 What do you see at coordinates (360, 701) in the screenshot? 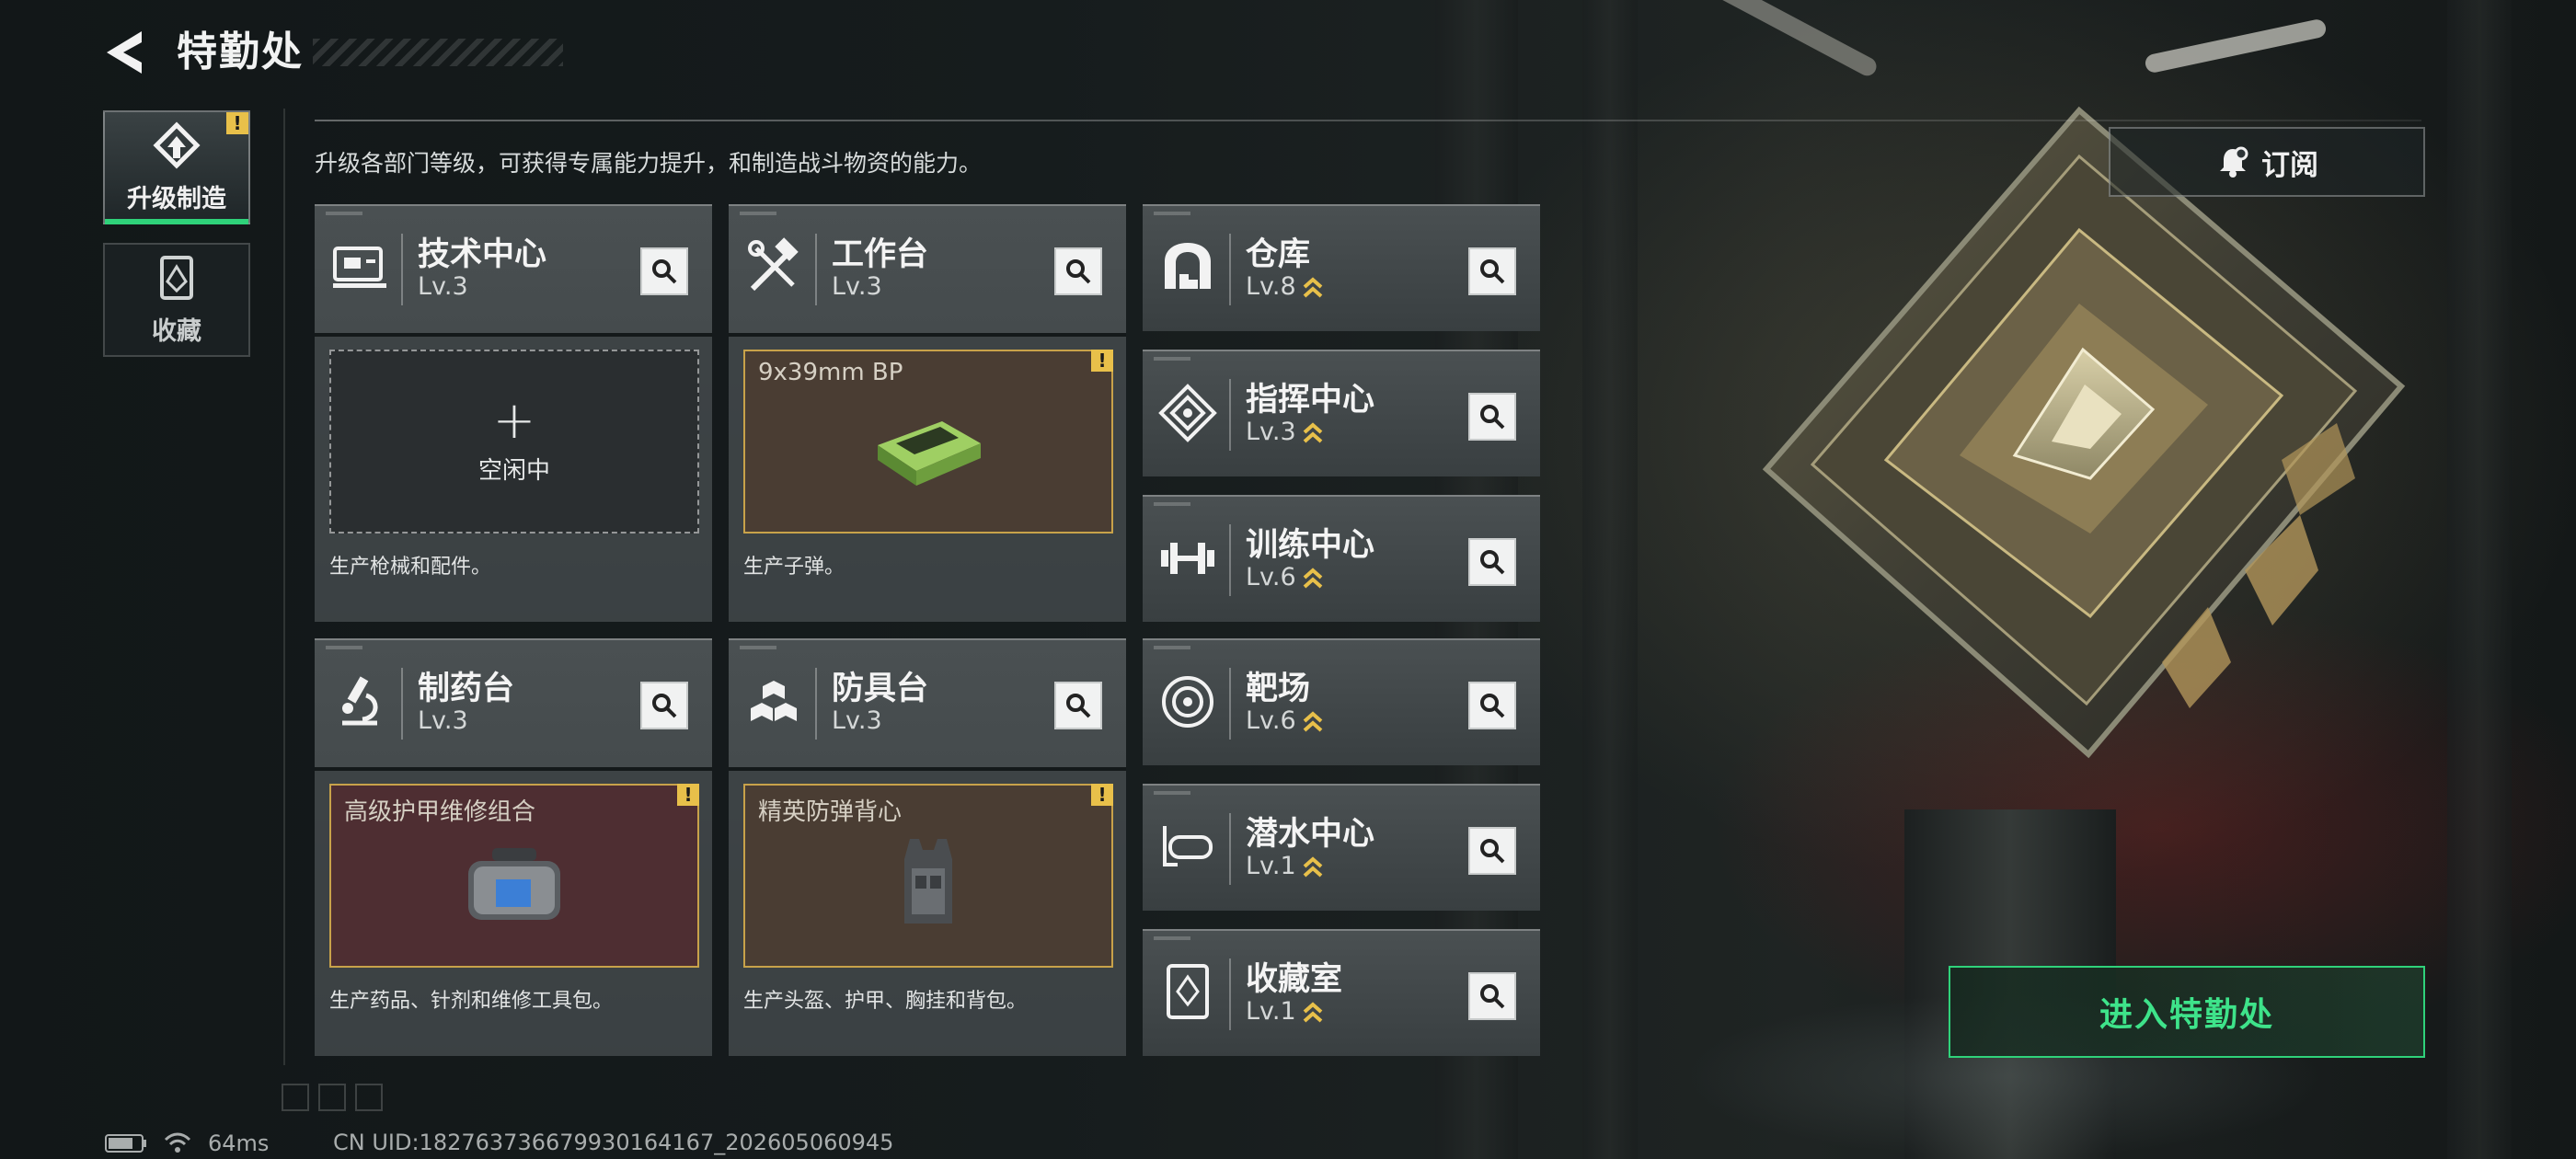
I see `pharmacy-icon` at bounding box center [360, 701].